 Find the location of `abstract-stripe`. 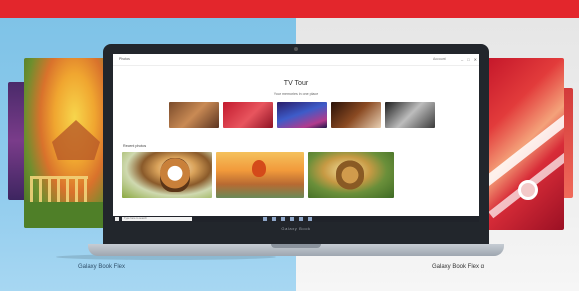

abstract-stripe is located at coordinates (525, 143).